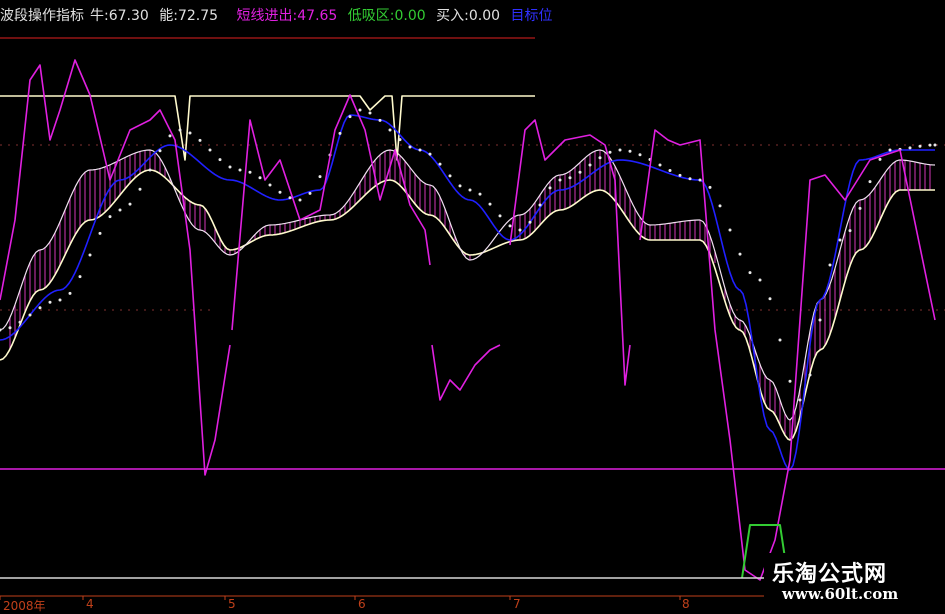 The width and height of the screenshot is (945, 614). Describe the element at coordinates (317, 16) in the screenshot. I see `short-value: 47.65` at that location.